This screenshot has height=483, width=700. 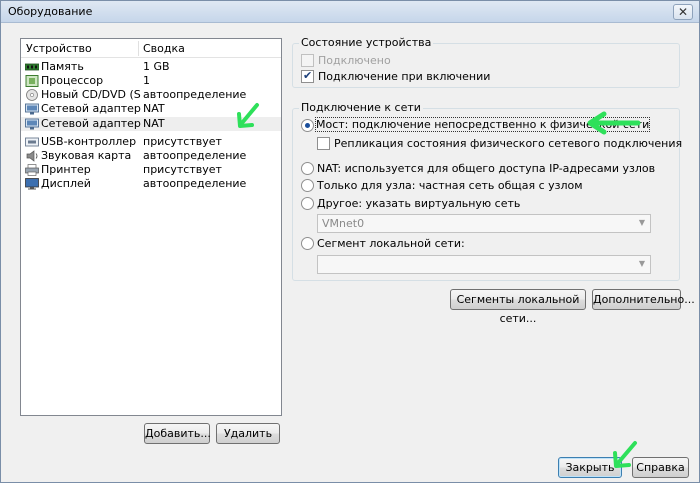 I want to click on lan-segment-select: ▼, so click(x=484, y=264).